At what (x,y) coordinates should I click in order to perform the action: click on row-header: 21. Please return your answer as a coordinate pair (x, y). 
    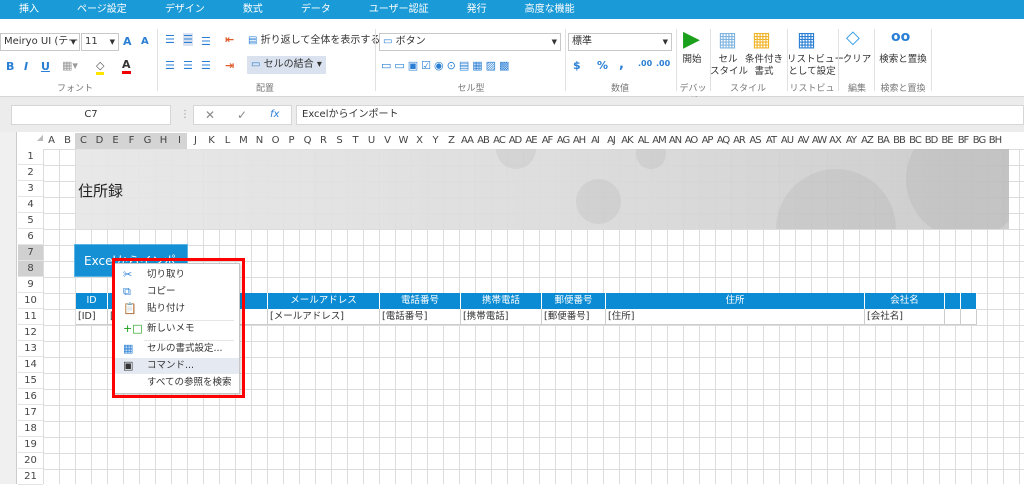
    Looking at the image, I should click on (30, 477).